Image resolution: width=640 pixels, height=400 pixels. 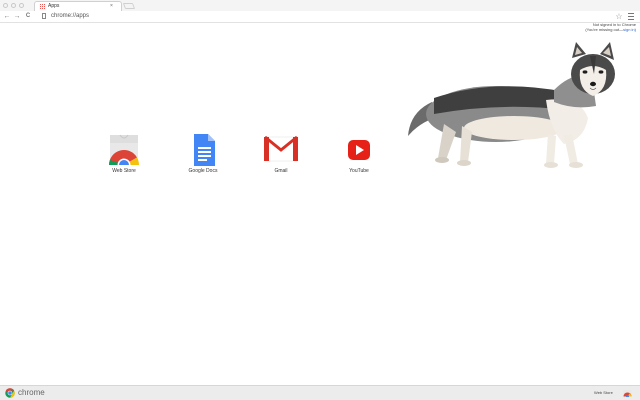 What do you see at coordinates (359, 150) in the screenshot?
I see `youtube-icon` at bounding box center [359, 150].